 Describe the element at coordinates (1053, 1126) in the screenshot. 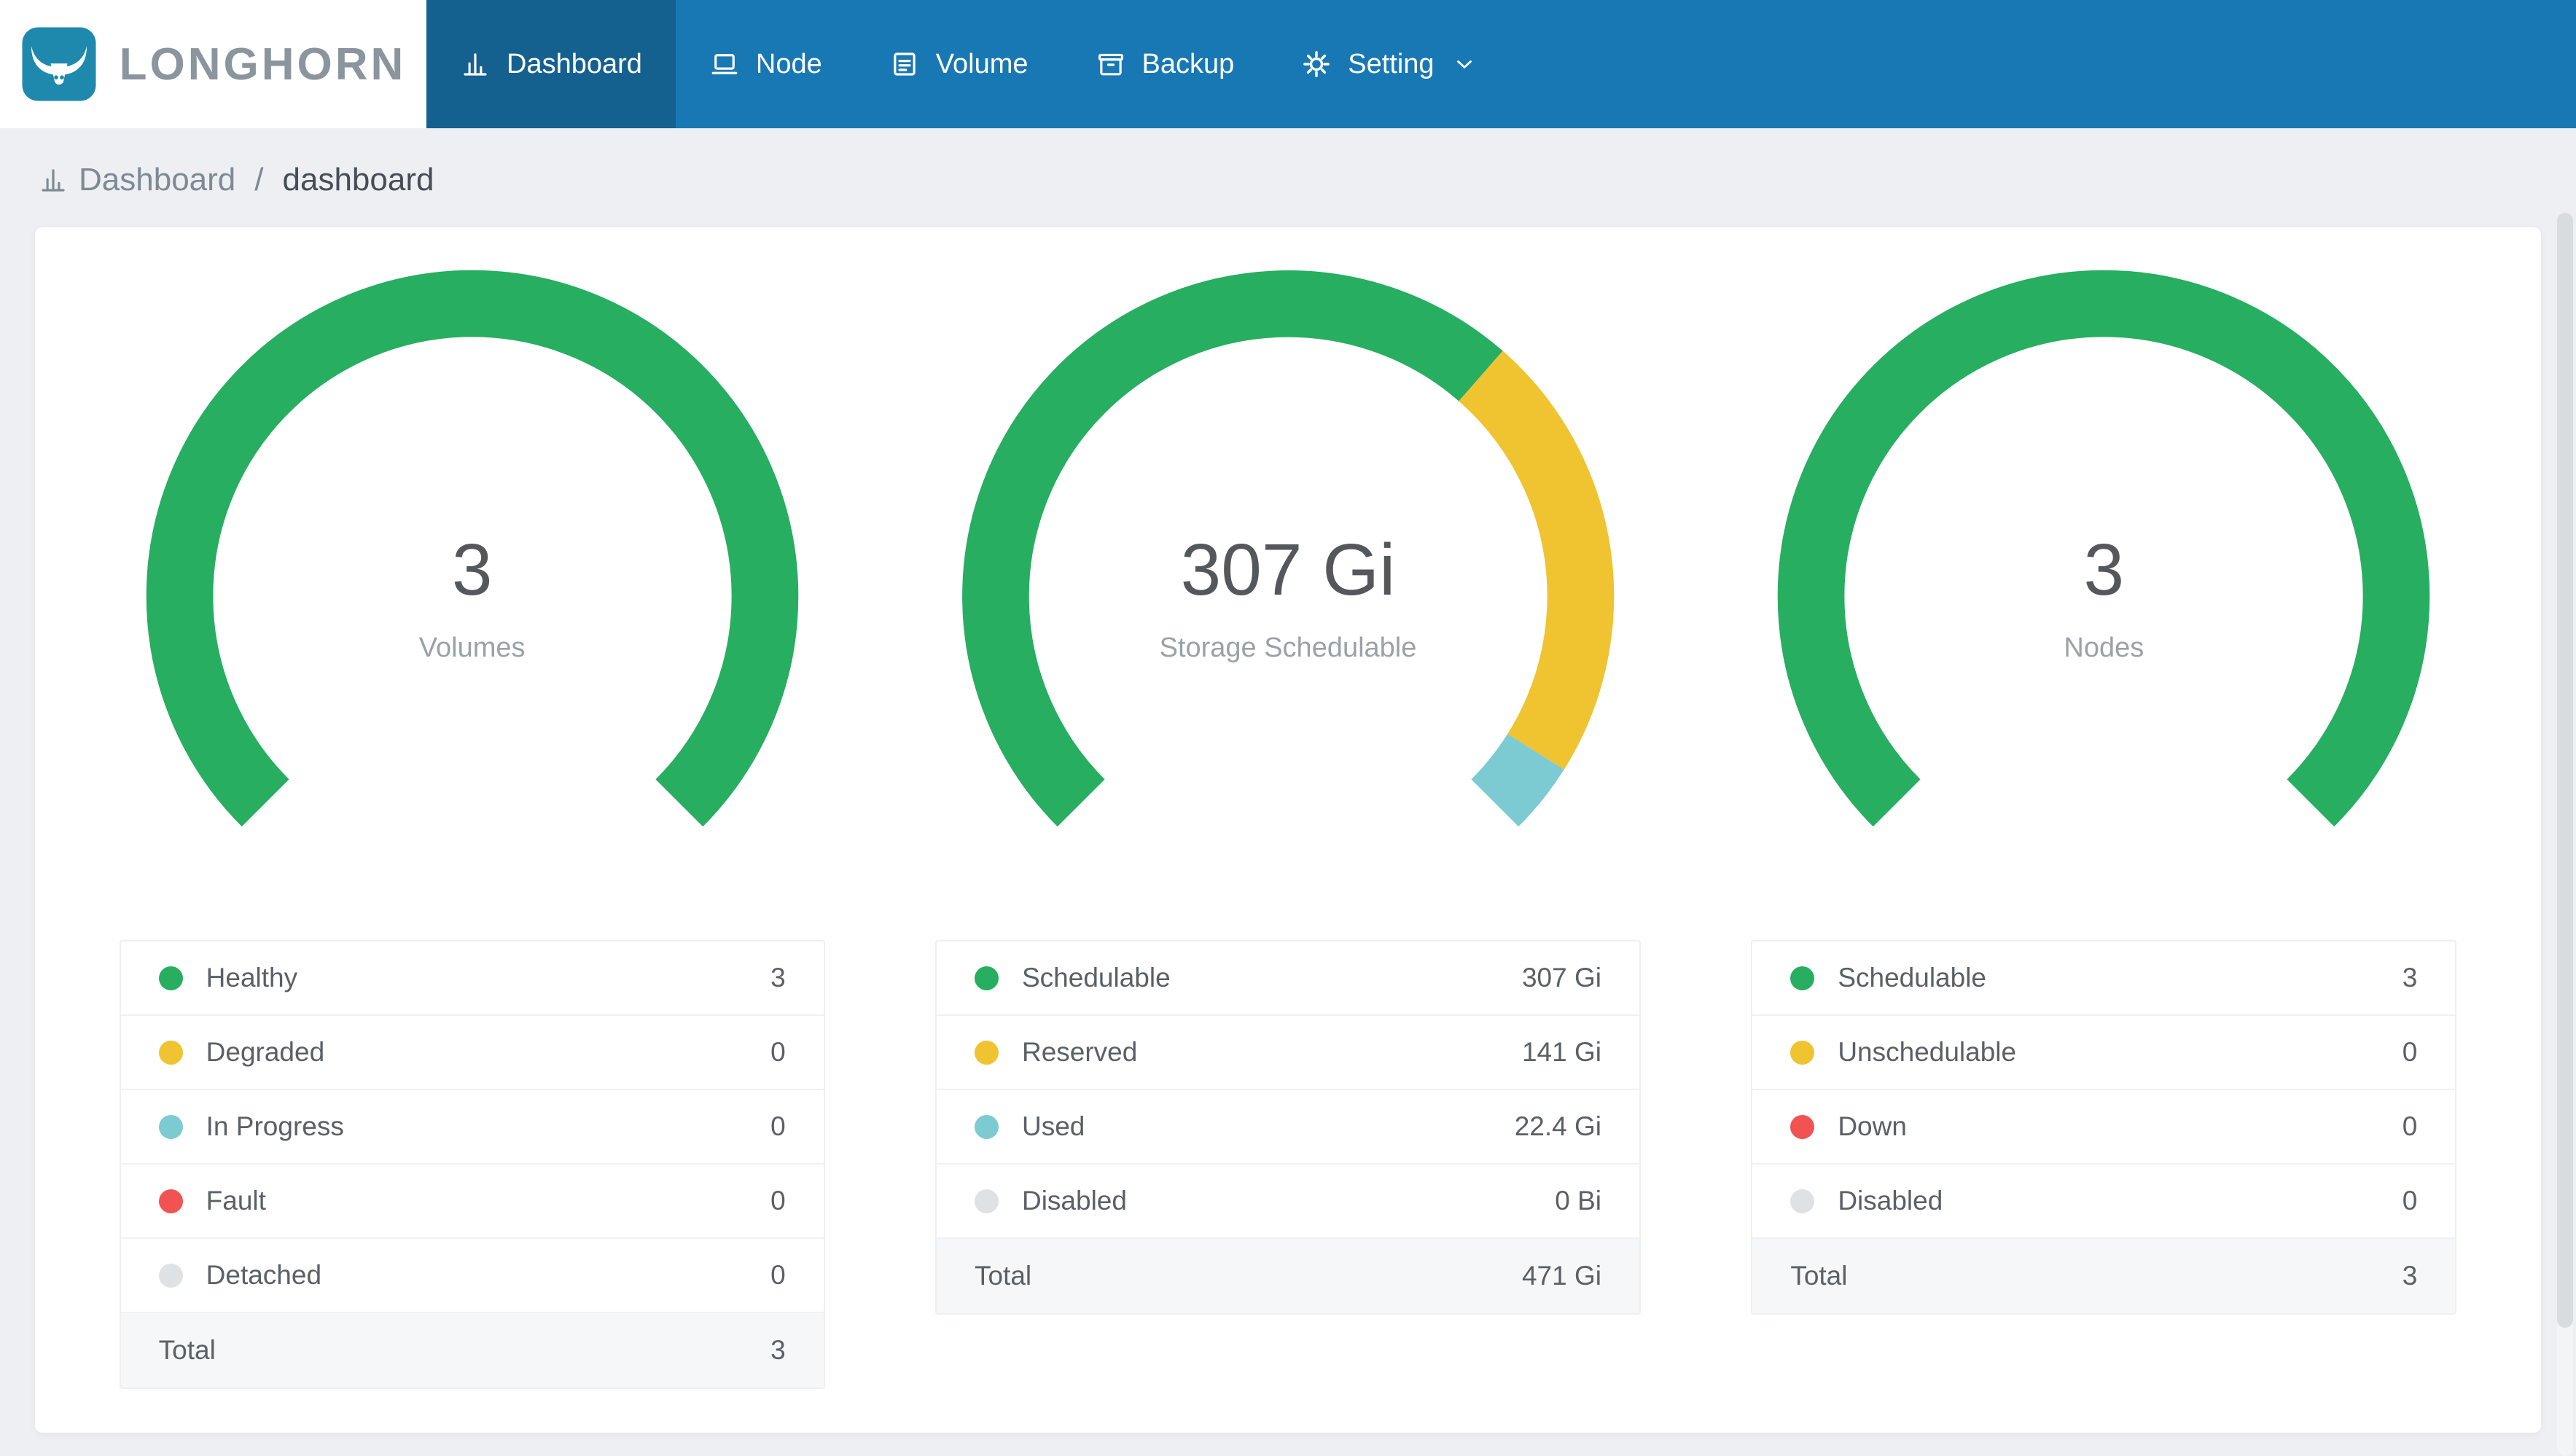

I see `legend-label: Used` at that location.